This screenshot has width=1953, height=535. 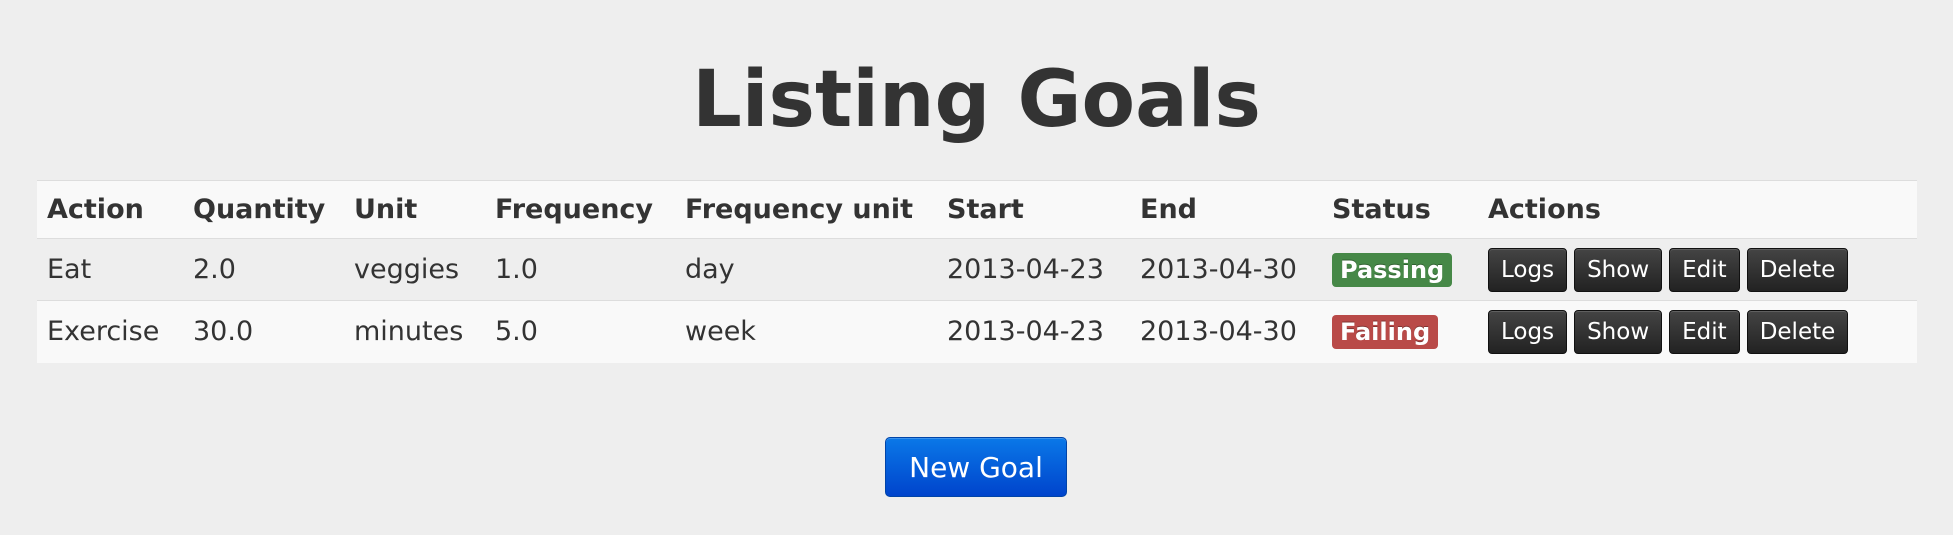 What do you see at coordinates (69, 269) in the screenshot?
I see `cell-action: Eat` at bounding box center [69, 269].